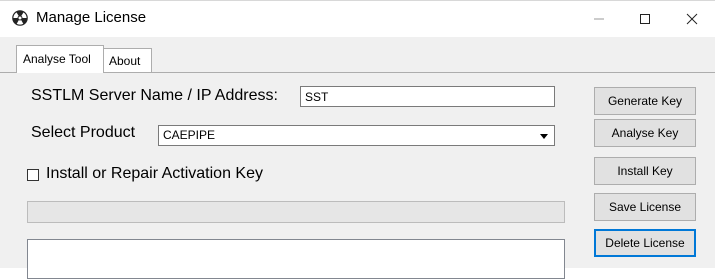 This screenshot has width=715, height=279. I want to click on window-title: Manage License, so click(91, 17).